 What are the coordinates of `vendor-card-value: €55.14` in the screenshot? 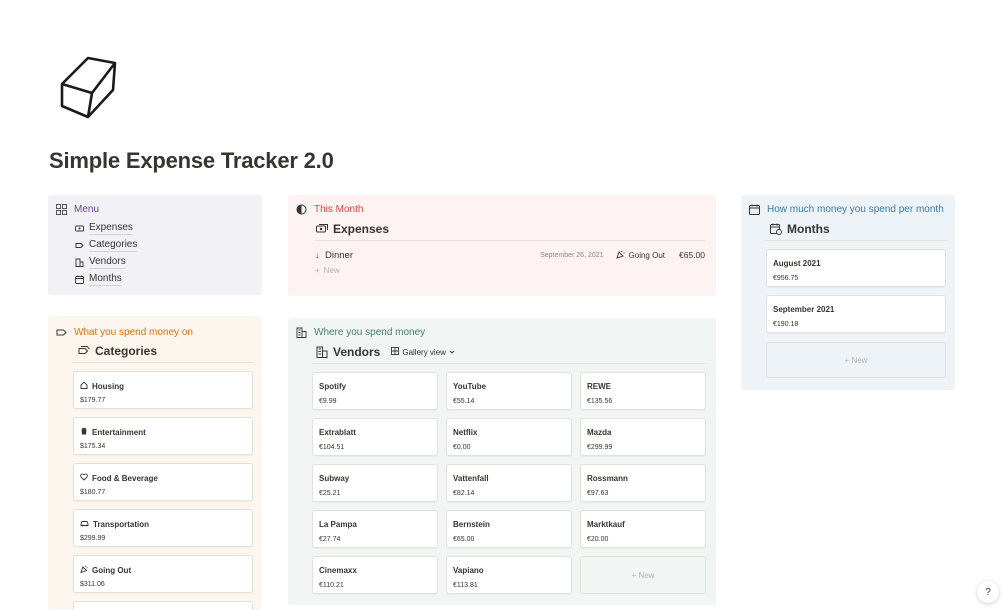 It's located at (464, 401).